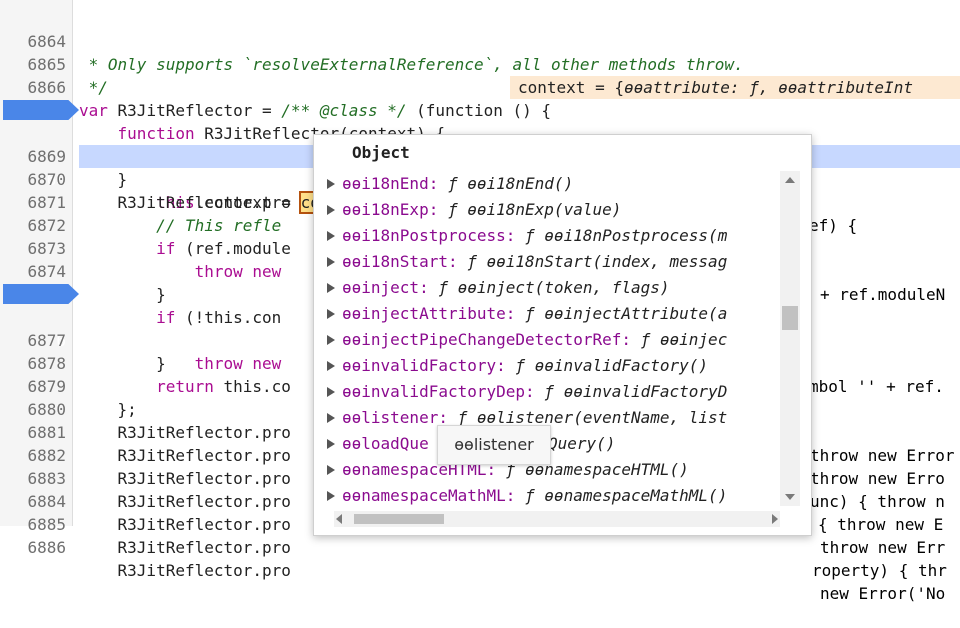  Describe the element at coordinates (424, 235) in the screenshot. I see `property-name: ɵɵi18nPostprocess` at that location.